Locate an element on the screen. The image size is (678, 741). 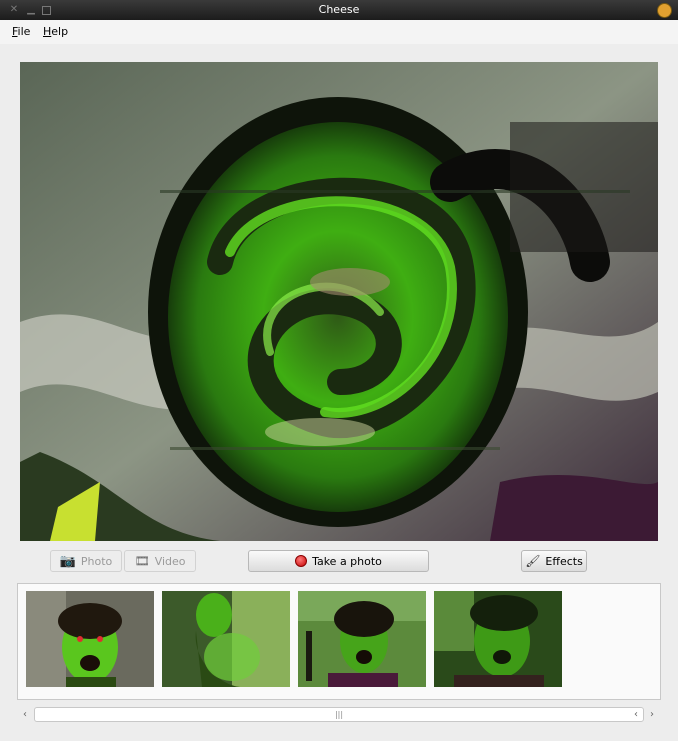
scrollbar-track: ||| is located at coordinates (339, 714).